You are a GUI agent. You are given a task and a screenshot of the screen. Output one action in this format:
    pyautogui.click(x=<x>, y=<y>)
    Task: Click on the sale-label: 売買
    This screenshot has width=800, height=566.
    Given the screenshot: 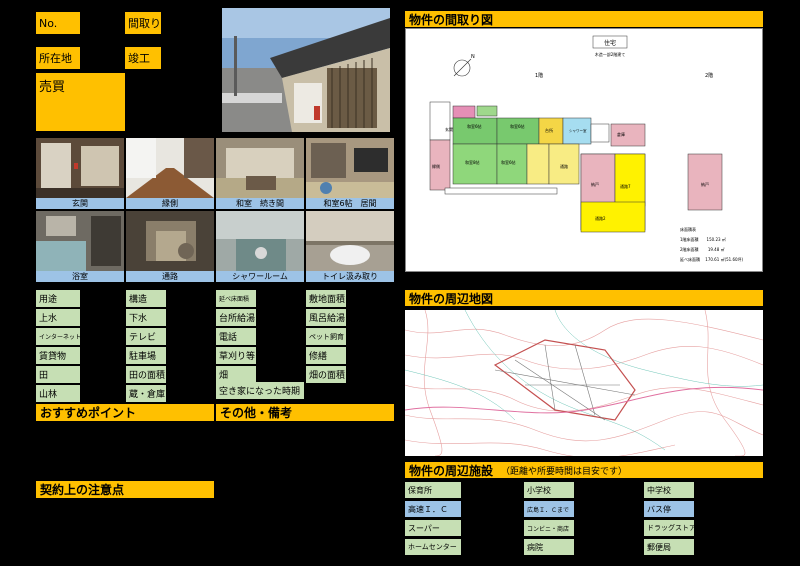 What is the action you would take?
    pyautogui.click(x=80, y=102)
    